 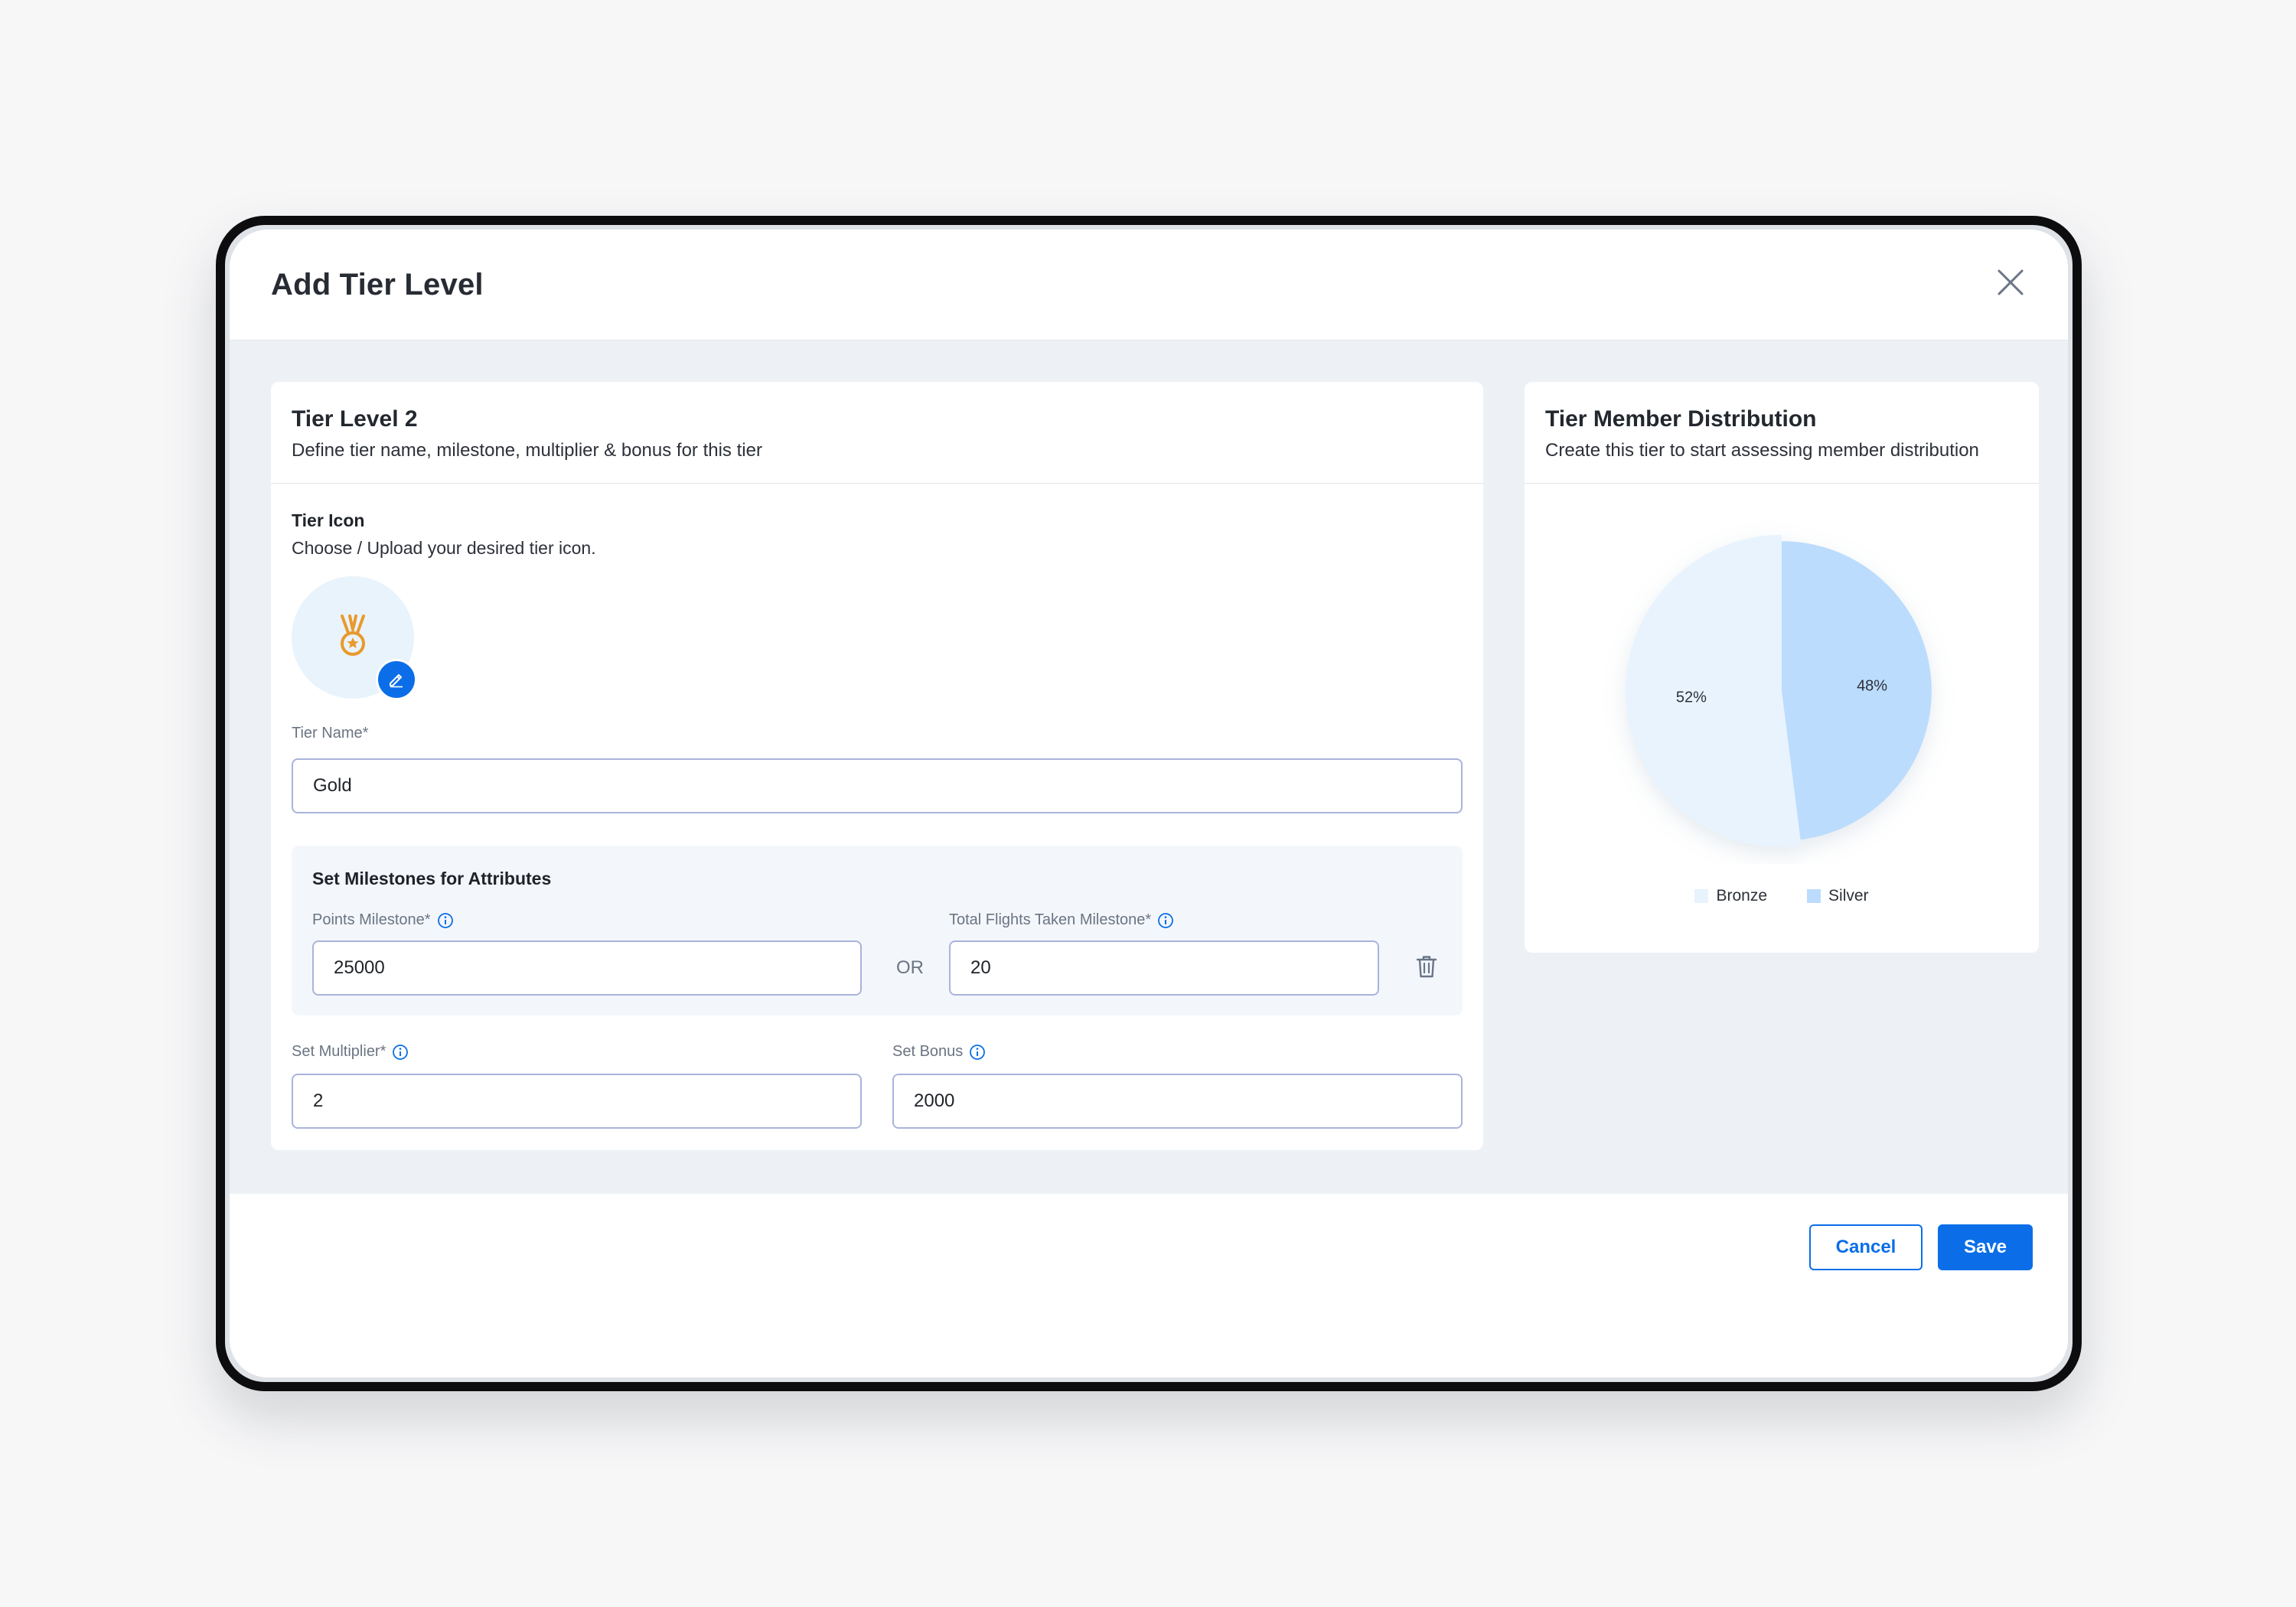 What do you see at coordinates (1866, 1247) in the screenshot?
I see `cancel-button: Cancel` at bounding box center [1866, 1247].